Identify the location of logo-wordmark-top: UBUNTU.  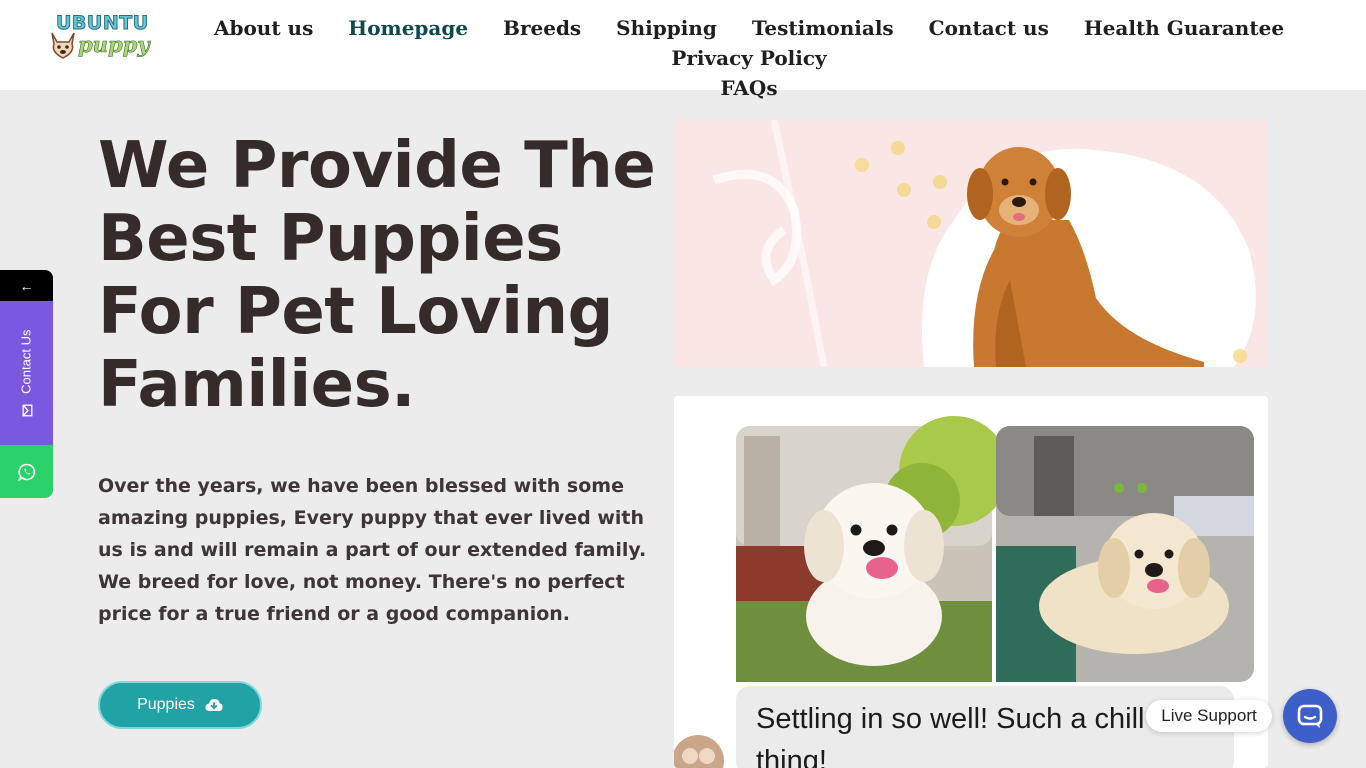
(102, 23).